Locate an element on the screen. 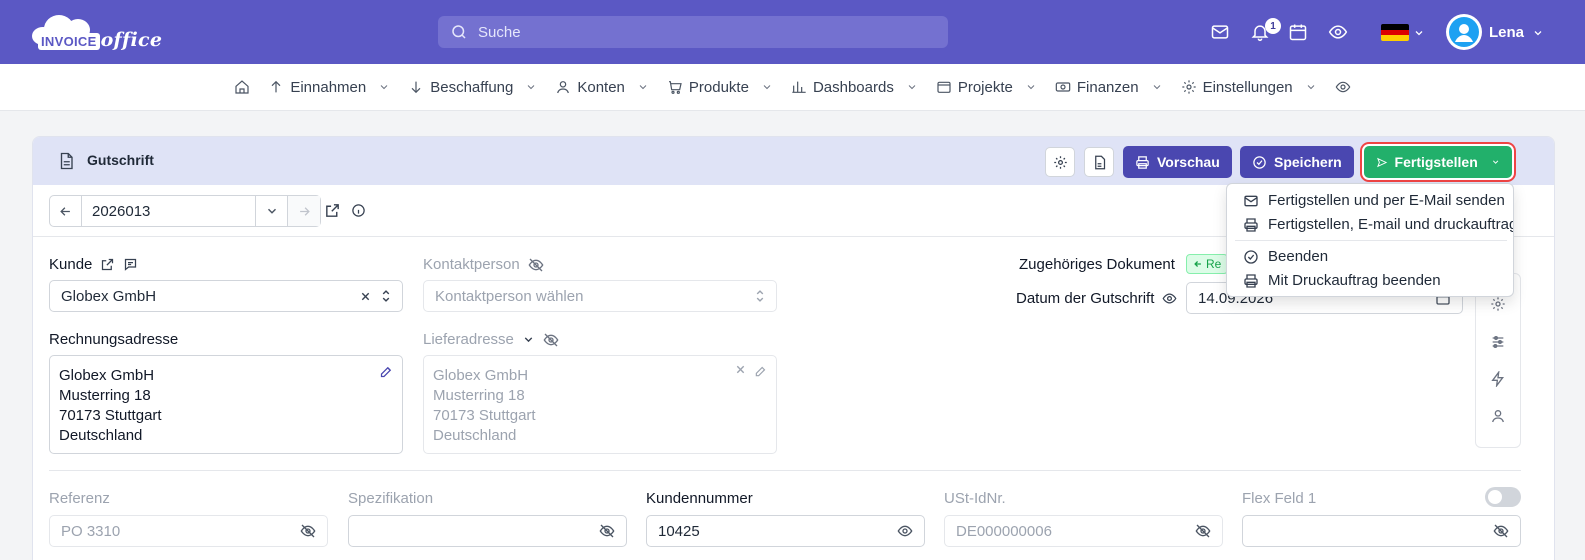 The width and height of the screenshot is (1585, 560). menu-item-finish: Beenden is located at coordinates (1285, 256).